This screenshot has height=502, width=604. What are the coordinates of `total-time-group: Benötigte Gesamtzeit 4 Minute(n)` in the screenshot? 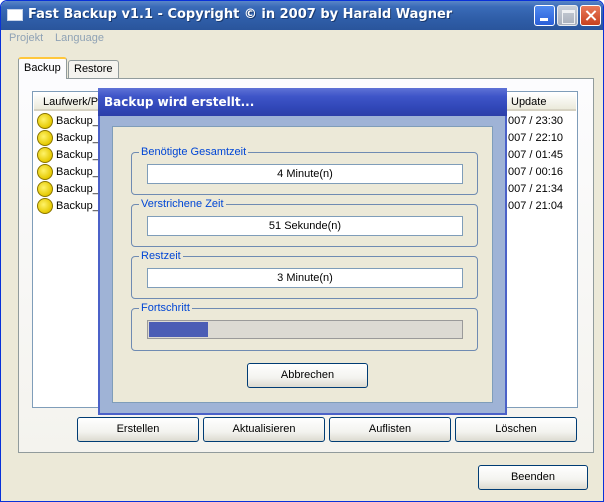 It's located at (304, 170).